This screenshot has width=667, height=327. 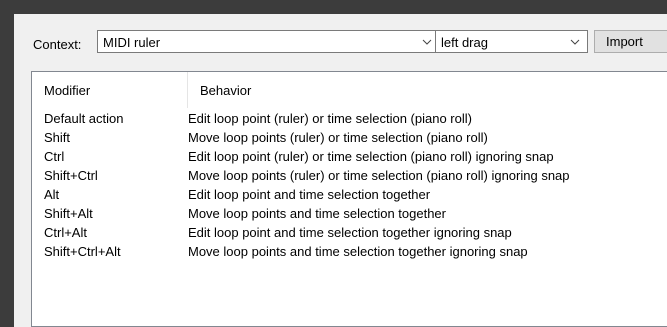 I want to click on import-button: Import, so click(x=630, y=41).